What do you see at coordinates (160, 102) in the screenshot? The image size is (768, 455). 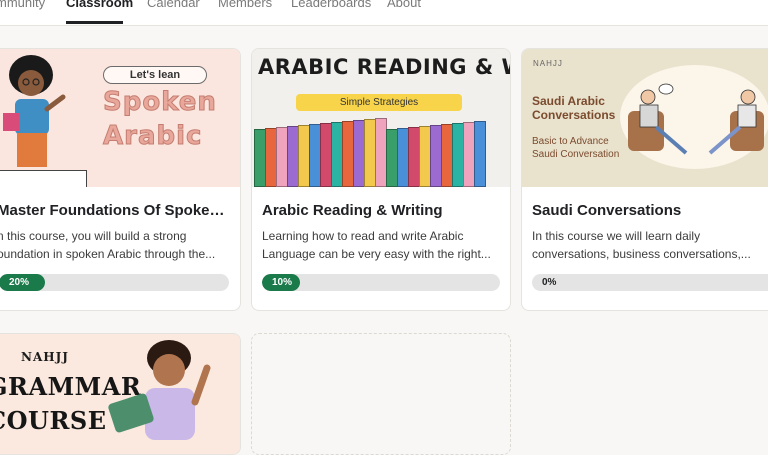 I see `spoken-word: Spoken` at bounding box center [160, 102].